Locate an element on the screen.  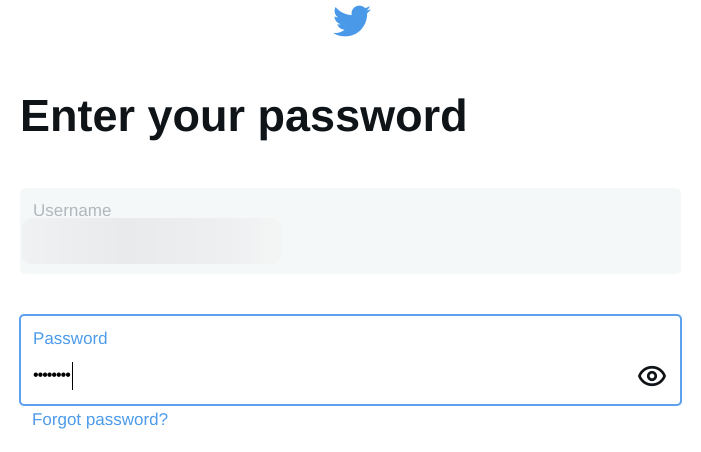
page-heading: Enter your password is located at coordinates (244, 116).